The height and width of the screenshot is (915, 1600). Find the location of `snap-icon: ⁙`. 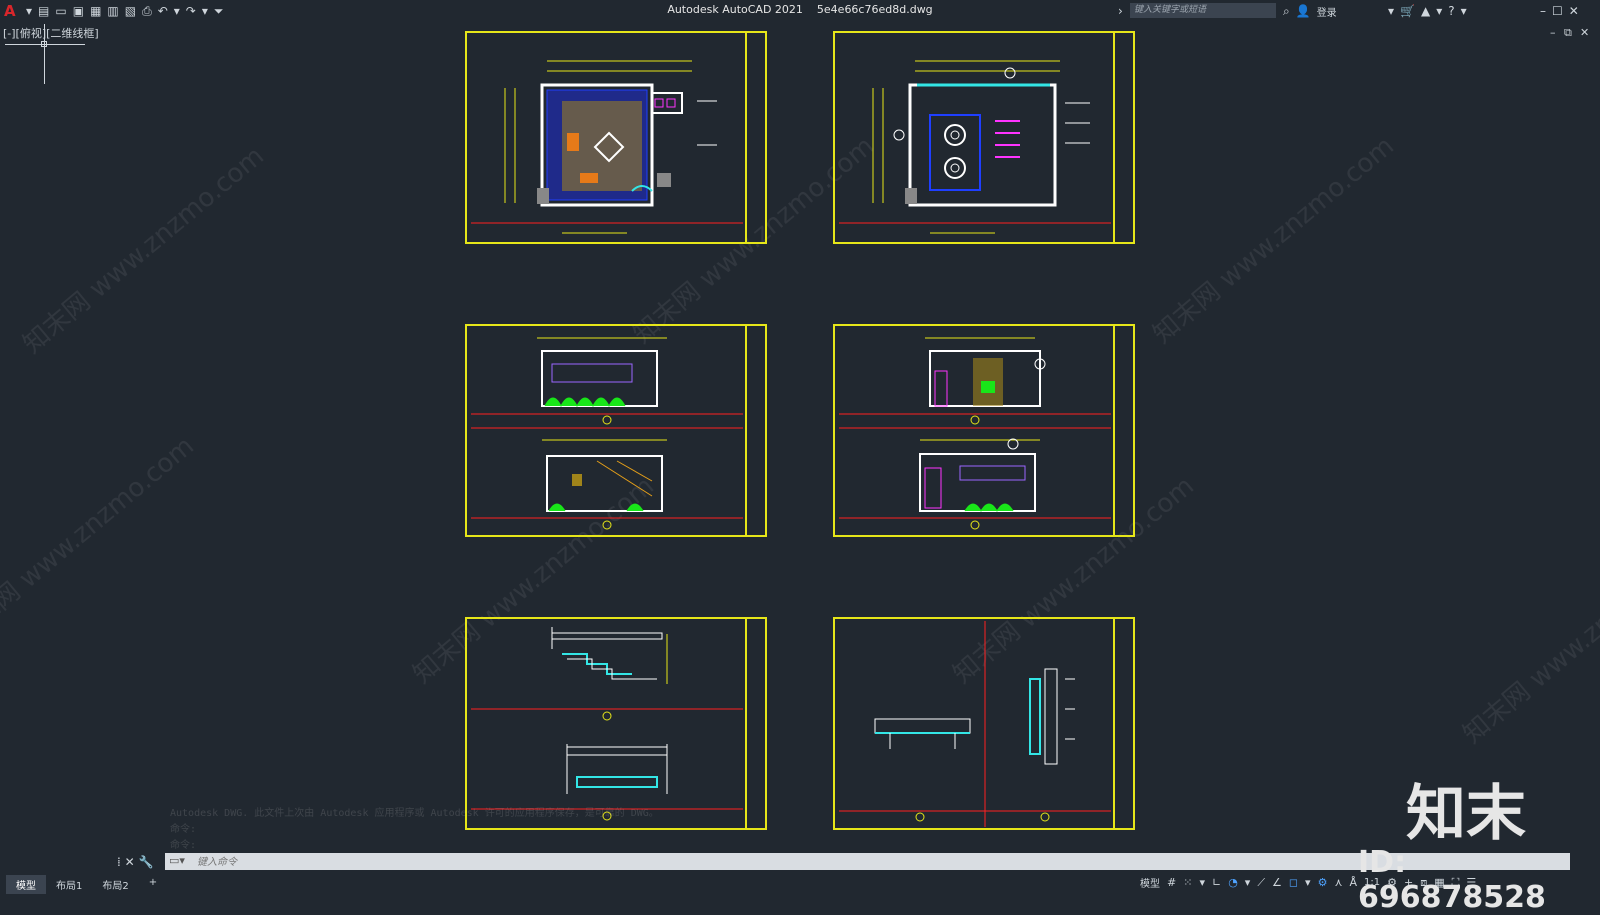

snap-icon: ⁙ is located at coordinates (1187, 882).